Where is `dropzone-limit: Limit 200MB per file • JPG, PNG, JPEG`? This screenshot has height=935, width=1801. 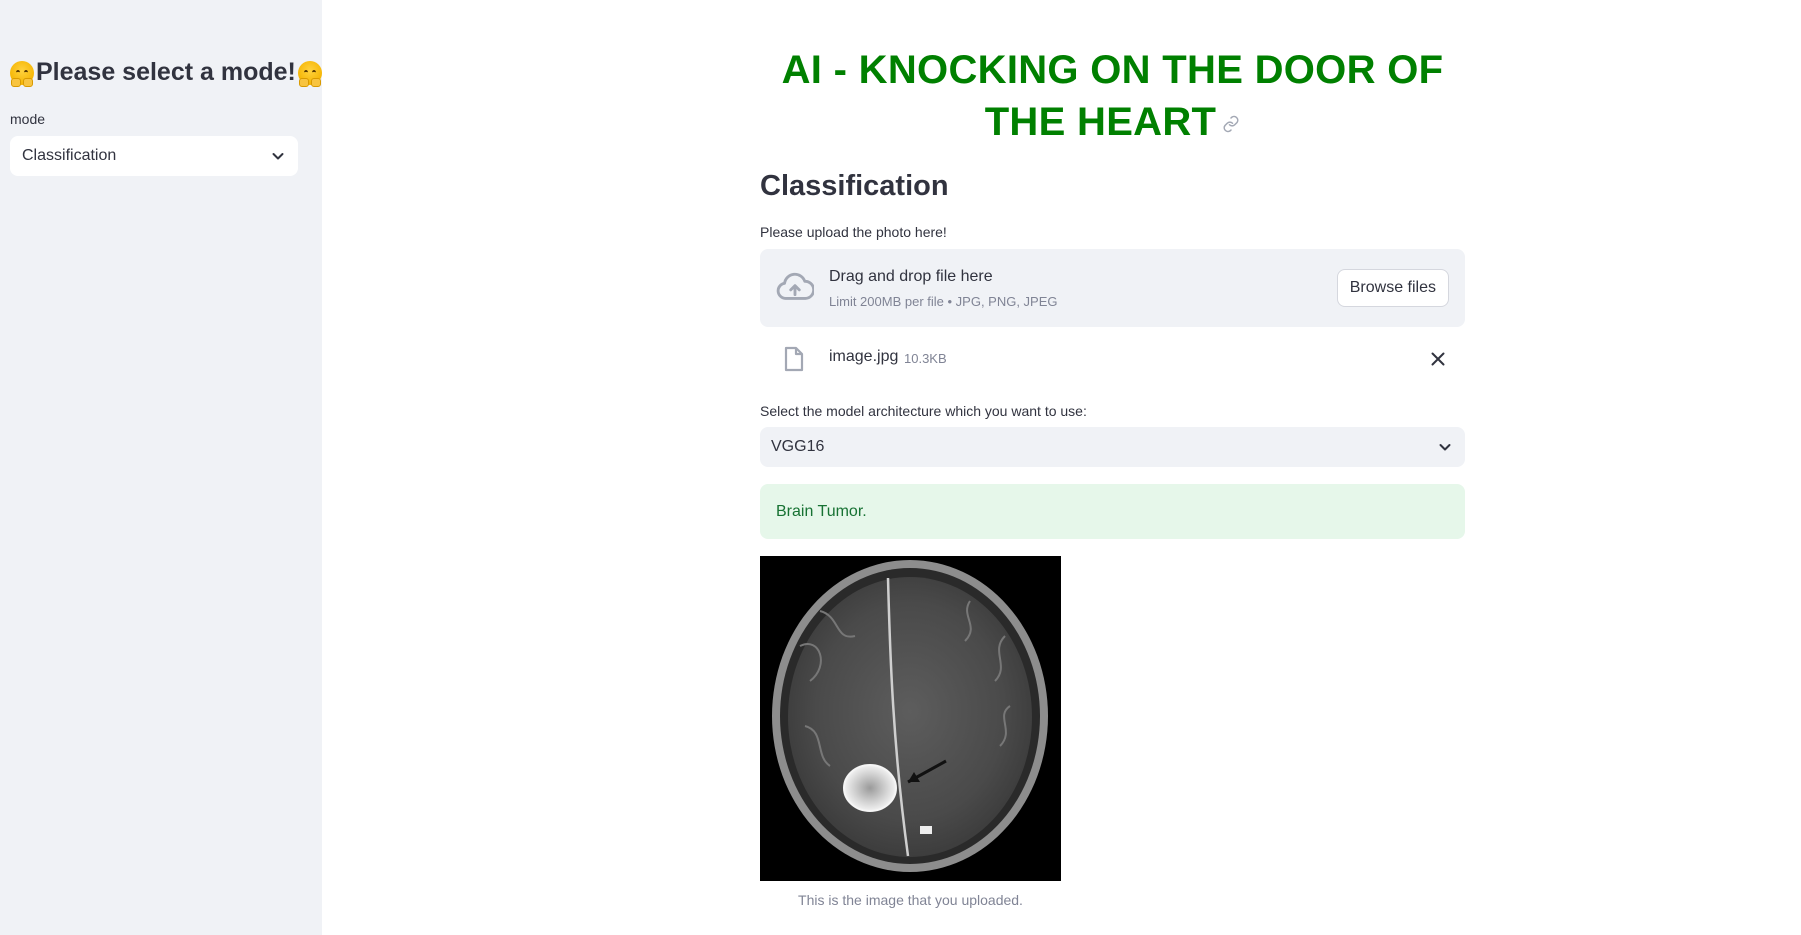 dropzone-limit: Limit 200MB per file • JPG, PNG, JPEG is located at coordinates (943, 301).